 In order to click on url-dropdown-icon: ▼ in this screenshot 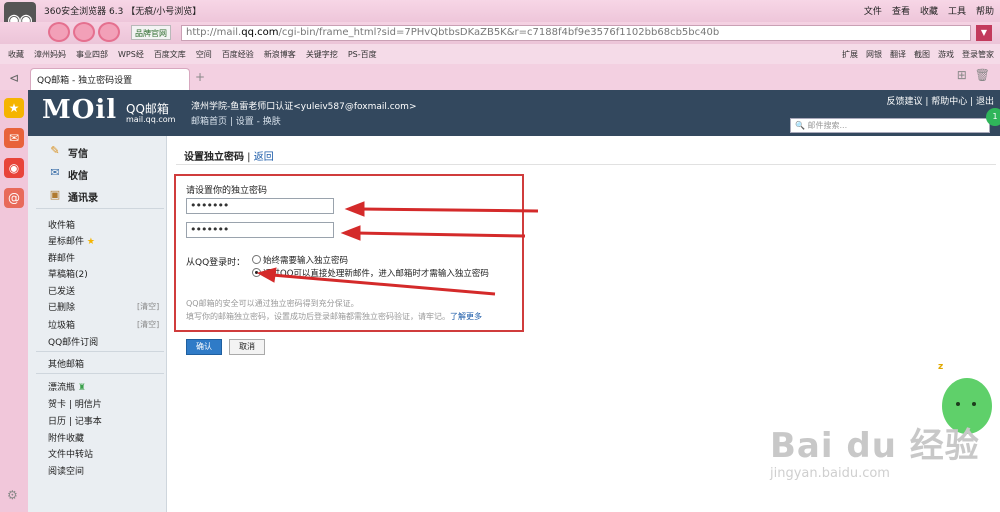, I will do `click(984, 33)`.